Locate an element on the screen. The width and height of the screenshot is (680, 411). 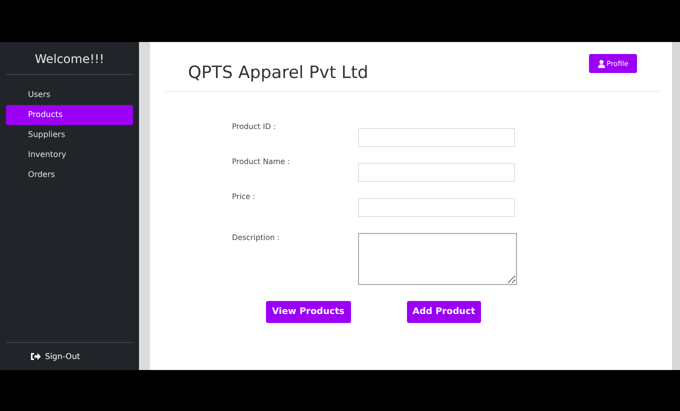
sidebar-item: Suppliers is located at coordinates (69, 135).